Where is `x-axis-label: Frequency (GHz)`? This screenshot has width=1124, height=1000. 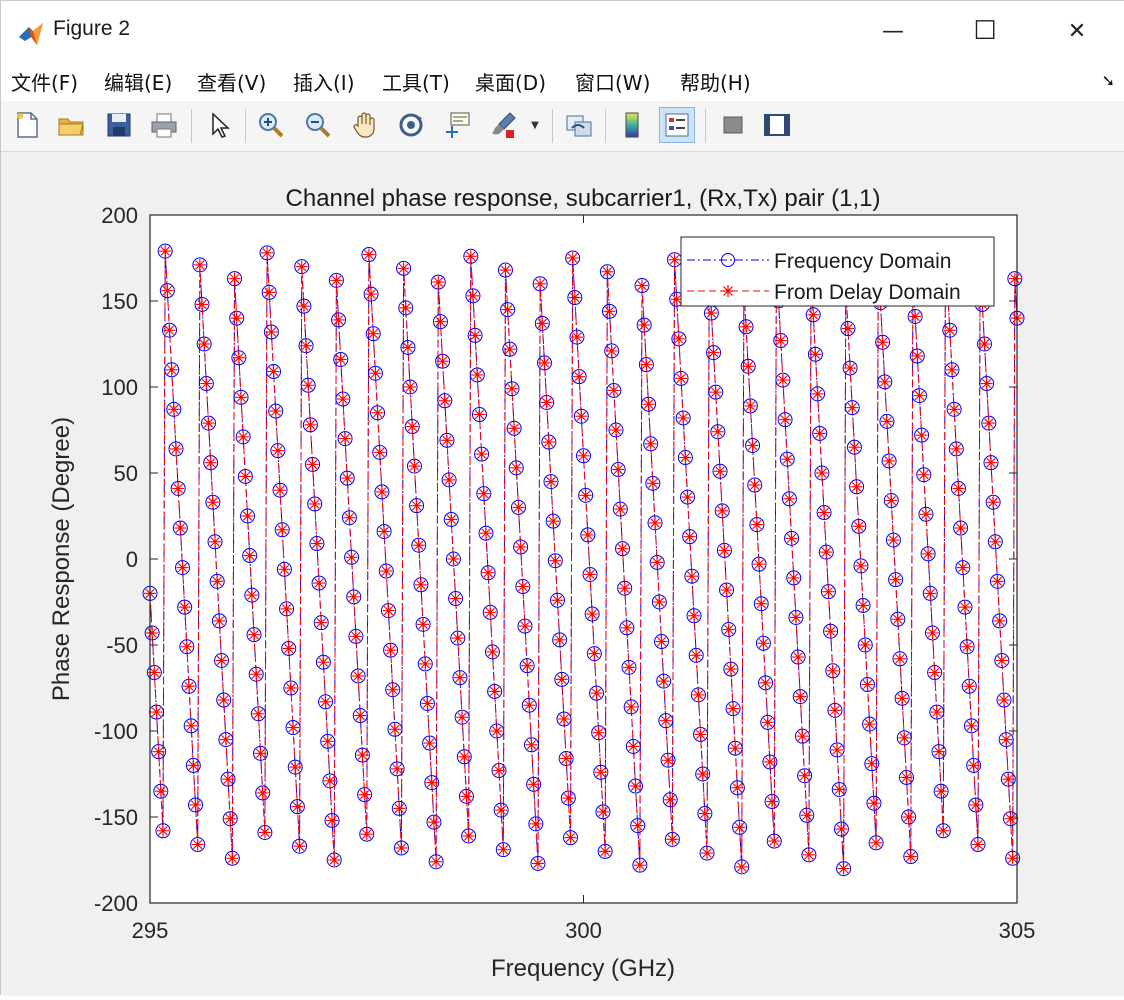 x-axis-label: Frequency (GHz) is located at coordinates (583, 968).